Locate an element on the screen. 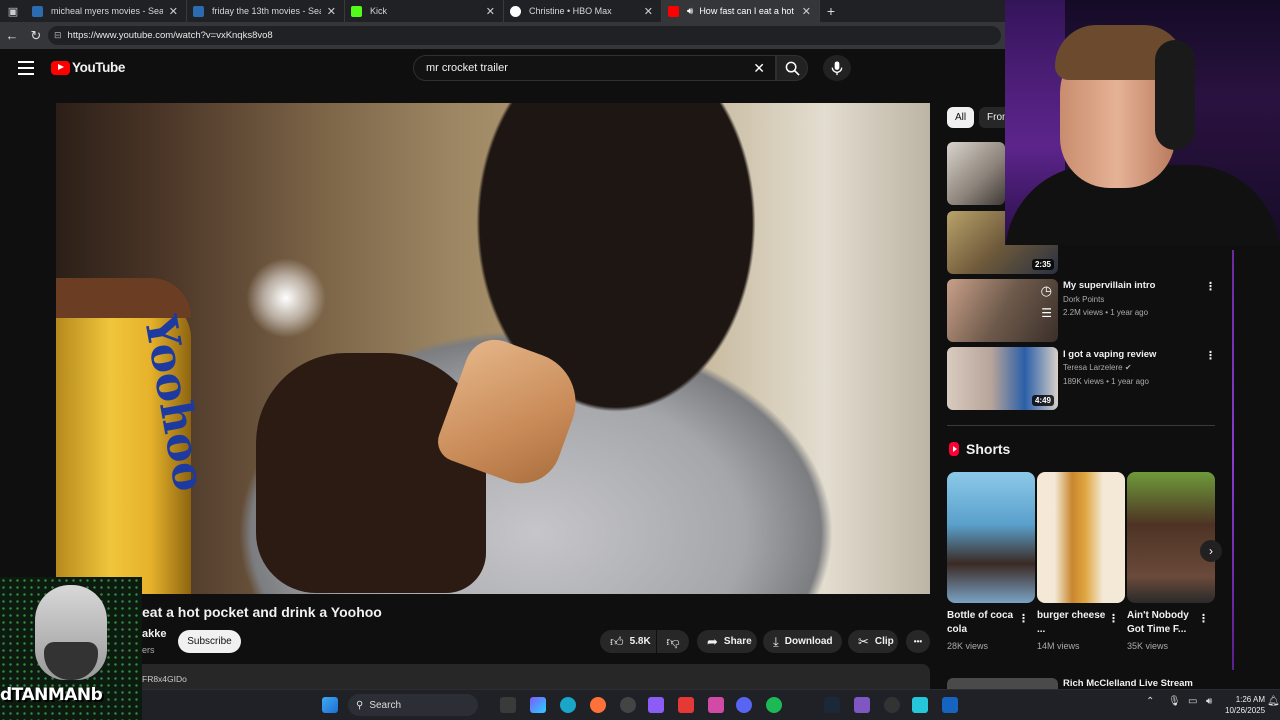 This screenshot has width=1280, height=720. thumbs-down-icon: 👎︎ is located at coordinates (673, 641).